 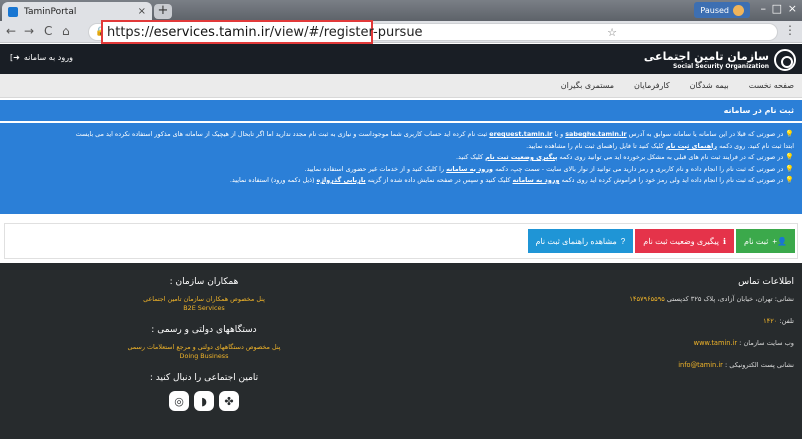 What do you see at coordinates (587, 85) in the screenshot?
I see `nav-pensioners: مستمری بگیران` at bounding box center [587, 85].